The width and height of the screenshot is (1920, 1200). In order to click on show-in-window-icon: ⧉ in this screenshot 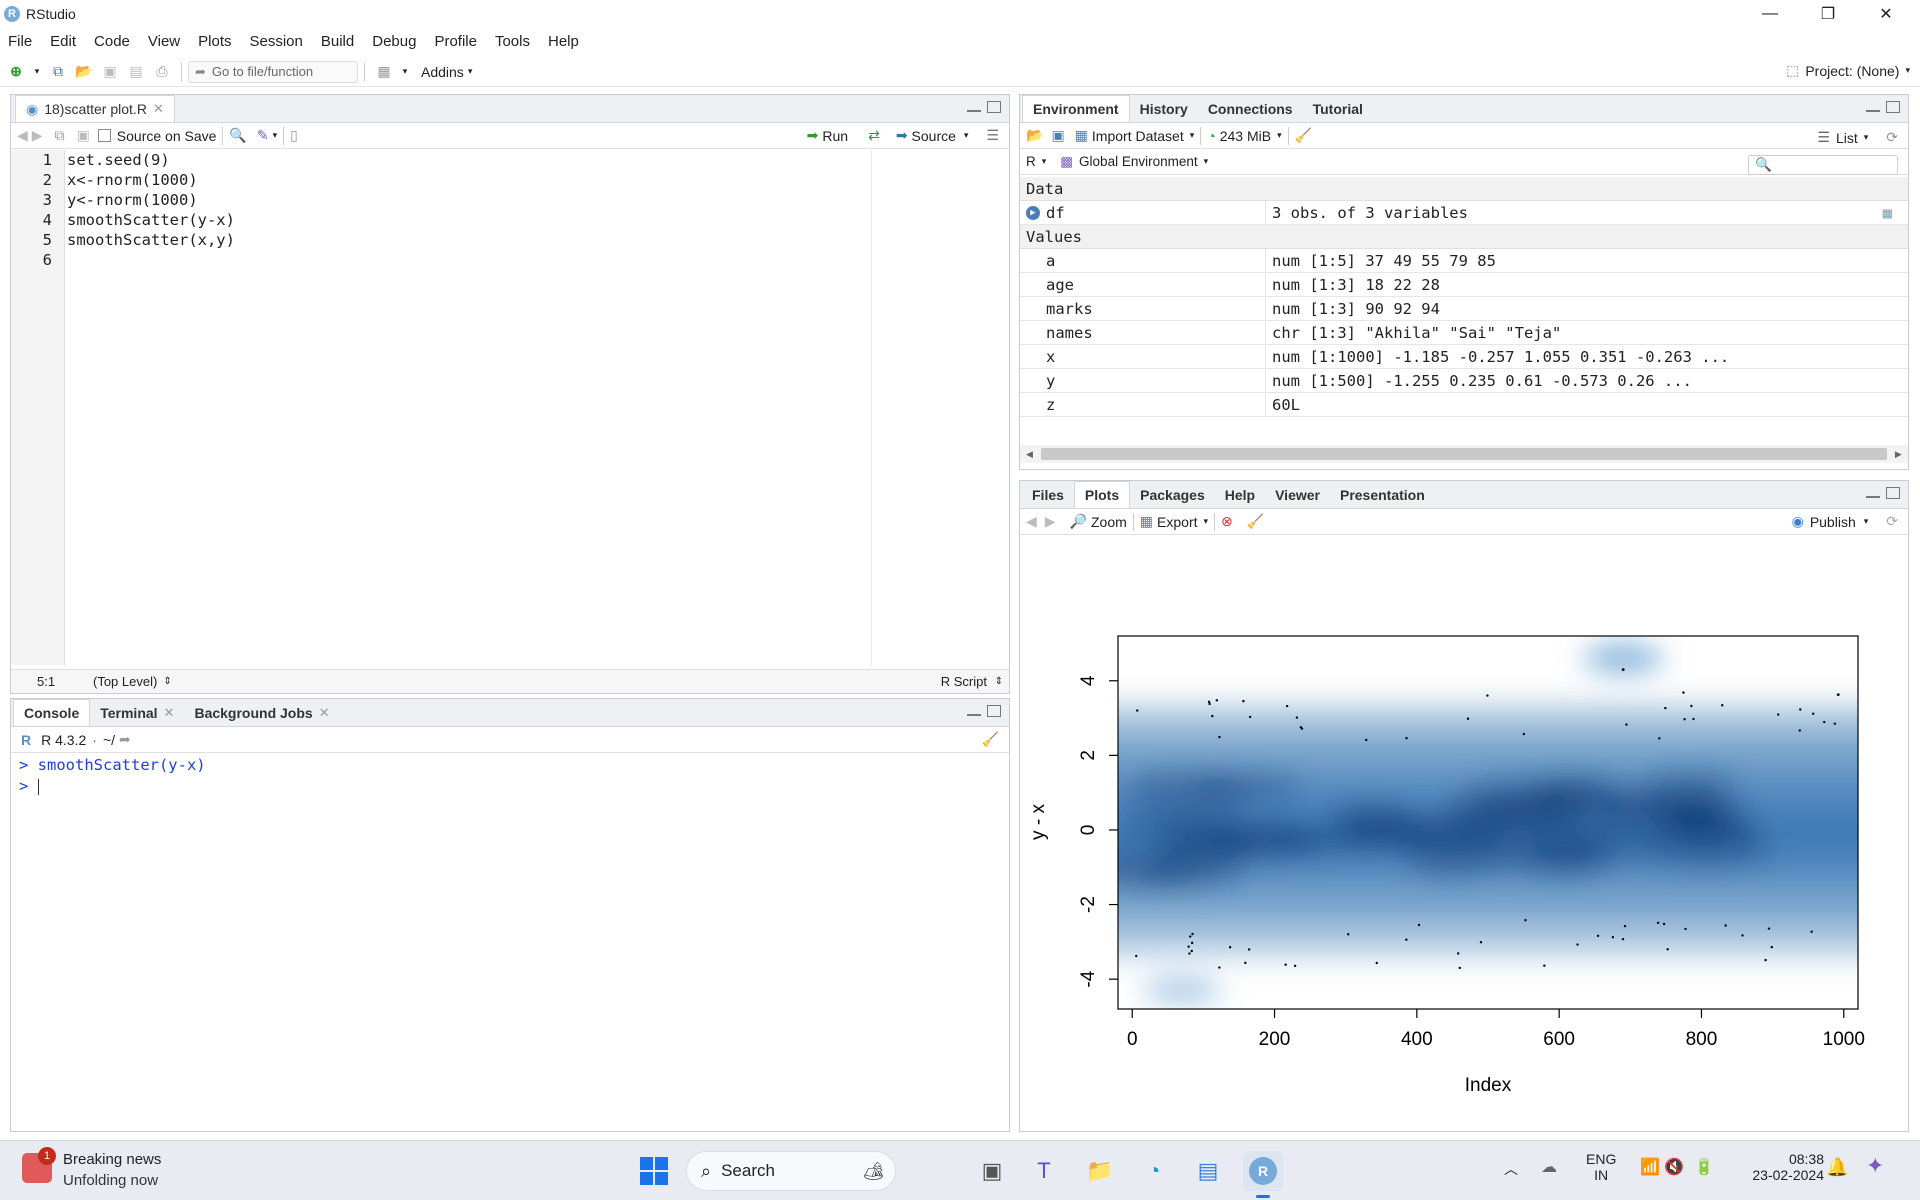, I will do `click(60, 135)`.